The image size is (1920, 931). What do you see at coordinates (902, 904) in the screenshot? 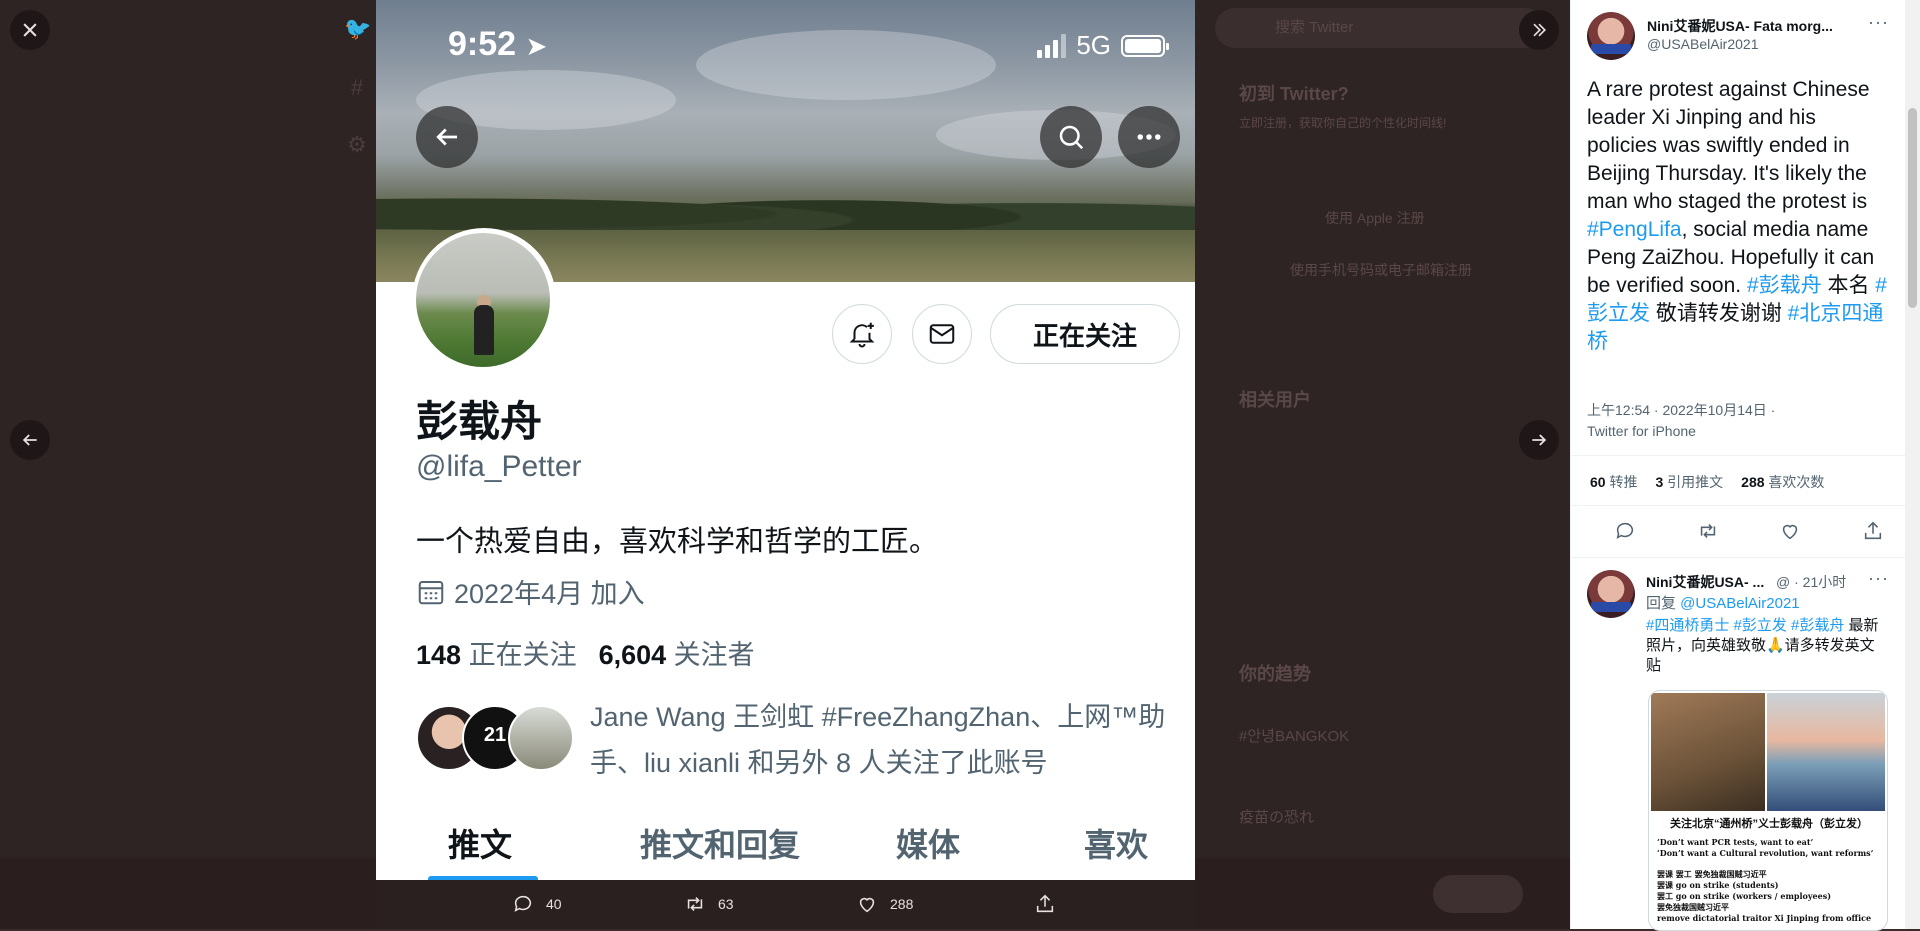
I see `like-count: 288` at bounding box center [902, 904].